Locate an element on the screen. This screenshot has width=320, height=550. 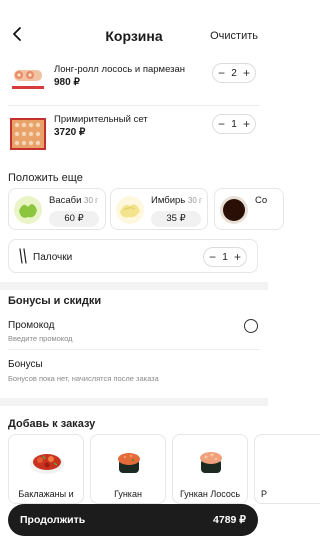
checkout-label: Продолжить is located at coordinates (53, 520).